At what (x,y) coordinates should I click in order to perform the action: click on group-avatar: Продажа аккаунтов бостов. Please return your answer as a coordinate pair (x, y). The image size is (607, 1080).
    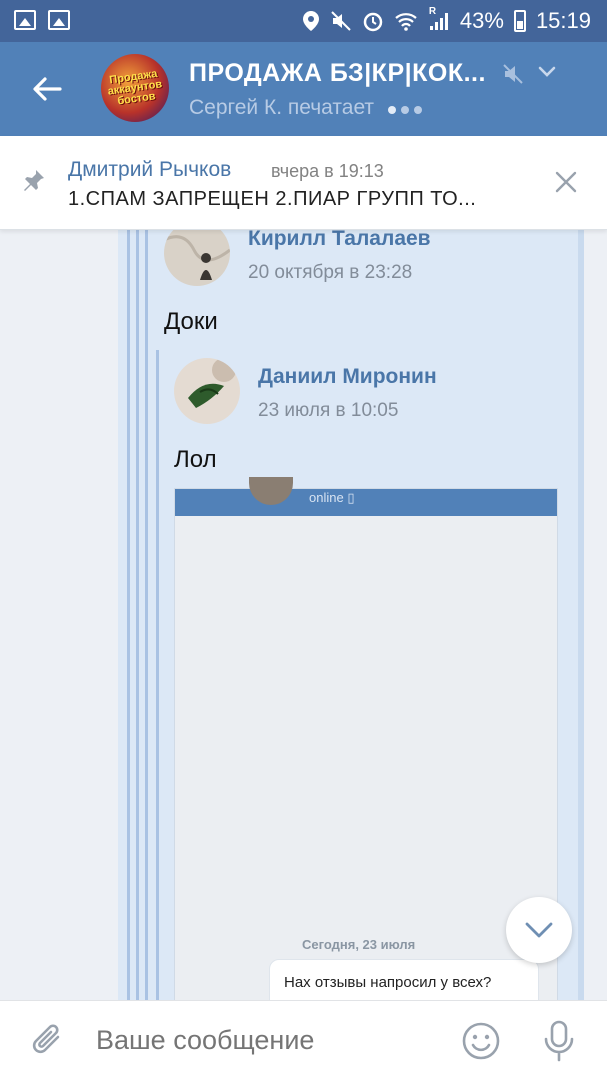
    Looking at the image, I should click on (135, 88).